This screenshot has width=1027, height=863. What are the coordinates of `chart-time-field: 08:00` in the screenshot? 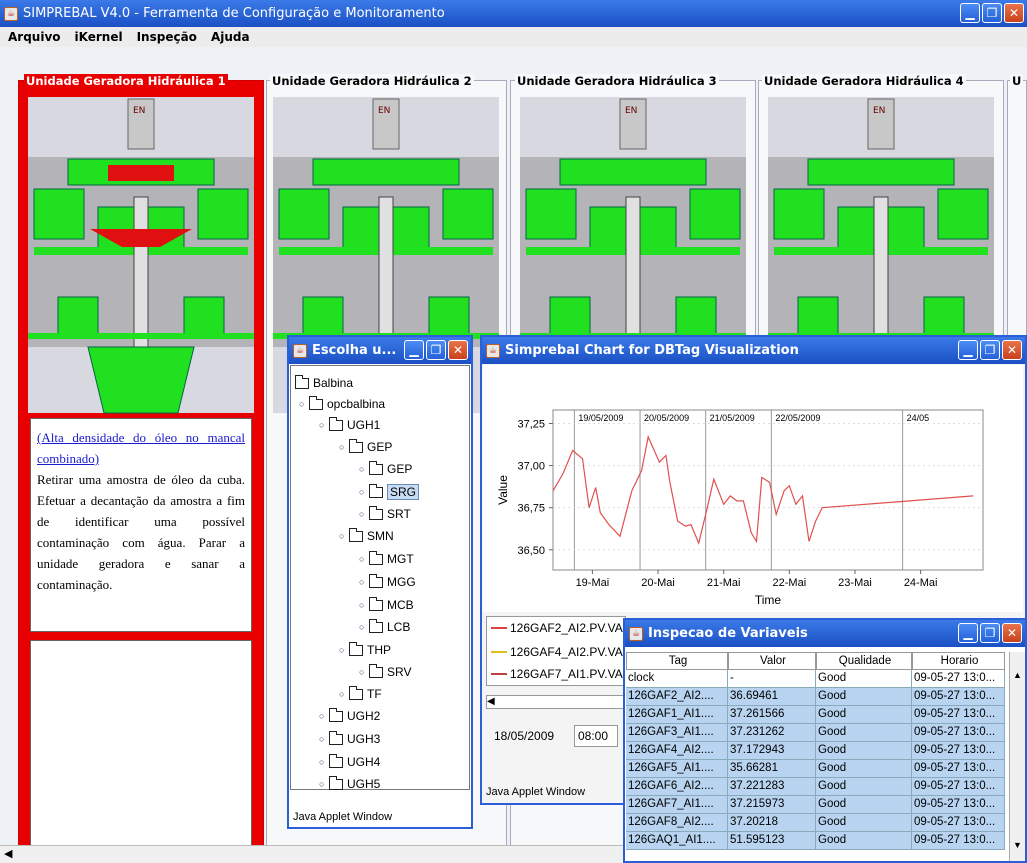 It's located at (596, 736).